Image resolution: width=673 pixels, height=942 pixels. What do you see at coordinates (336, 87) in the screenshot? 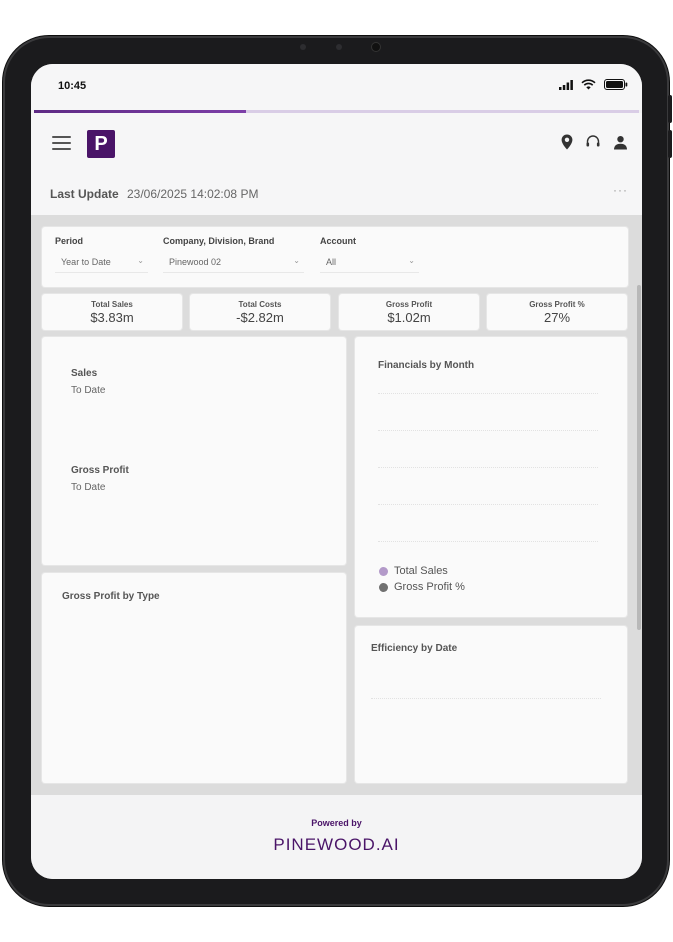
I see `status-bar: 10:45` at bounding box center [336, 87].